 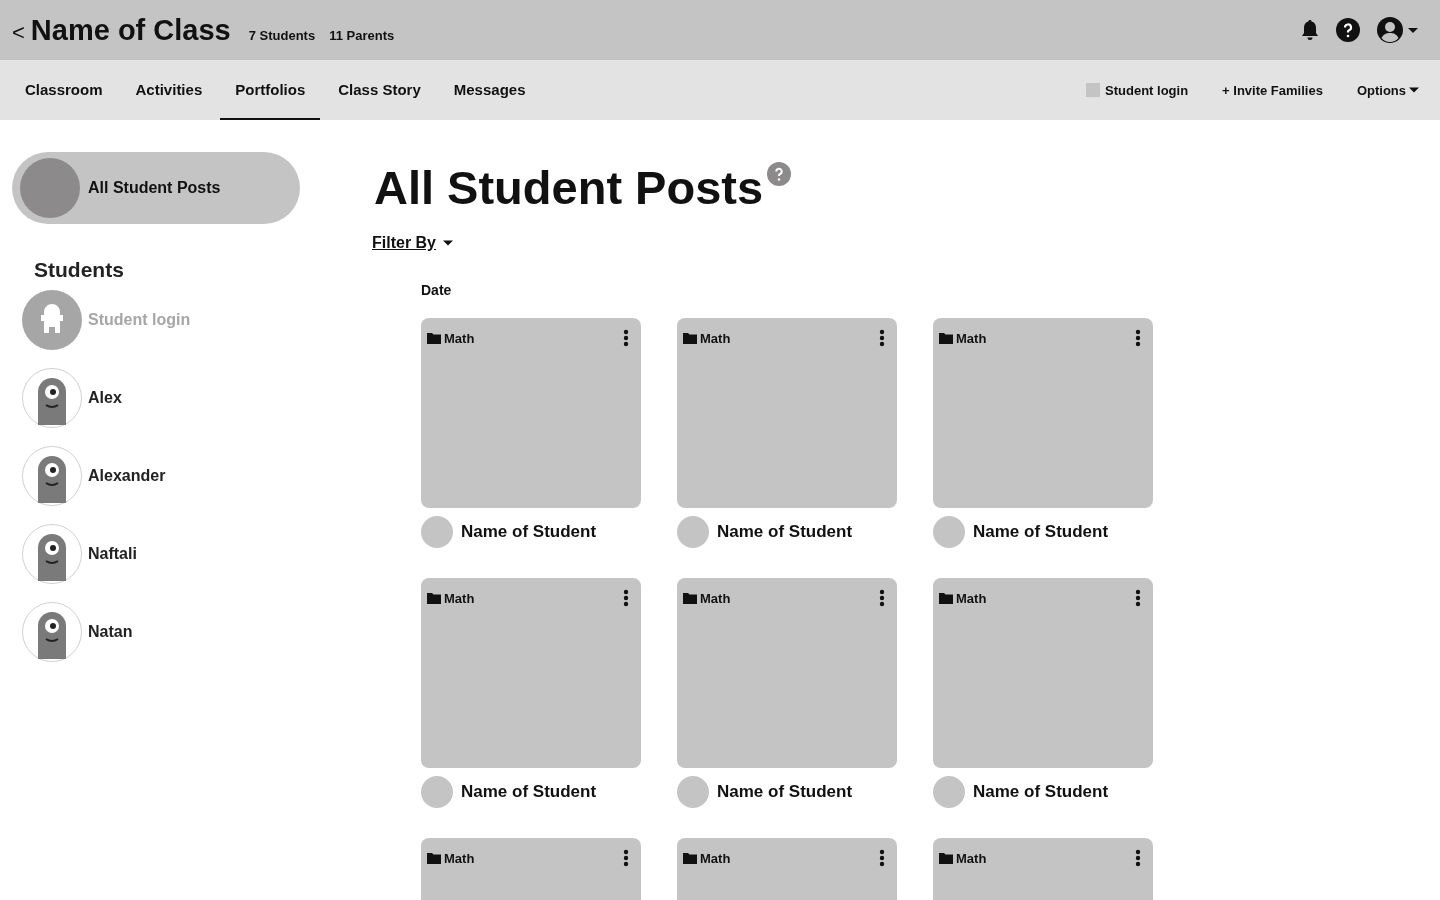 I want to click on nav-tab: Activities, so click(x=169, y=90).